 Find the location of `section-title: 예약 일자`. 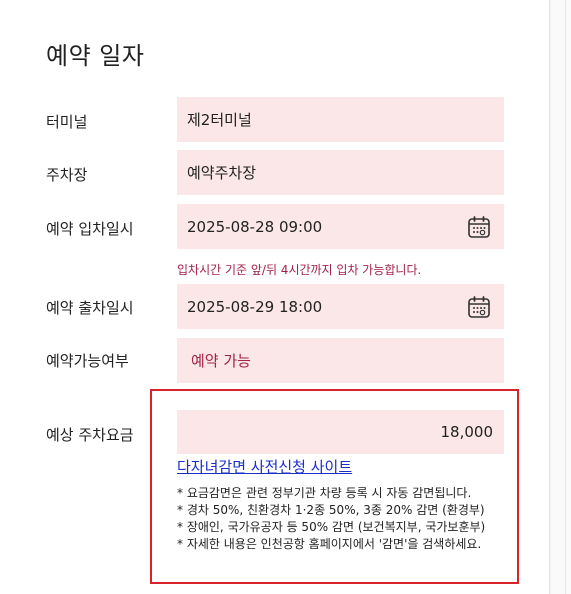

section-title: 예약 일자 is located at coordinates (95, 56).